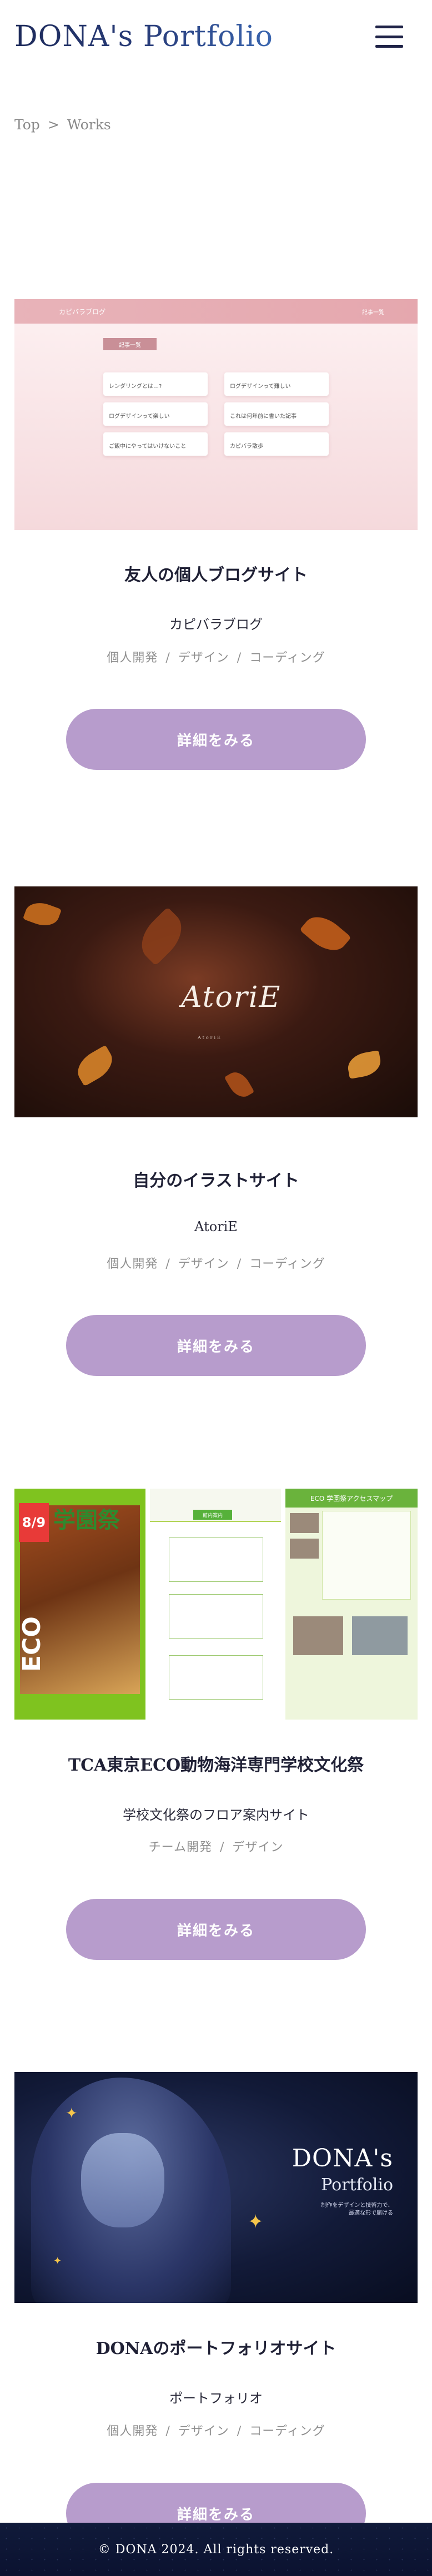 This screenshot has width=432, height=2576. I want to click on work-subtitle: AtoriE, so click(216, 1226).